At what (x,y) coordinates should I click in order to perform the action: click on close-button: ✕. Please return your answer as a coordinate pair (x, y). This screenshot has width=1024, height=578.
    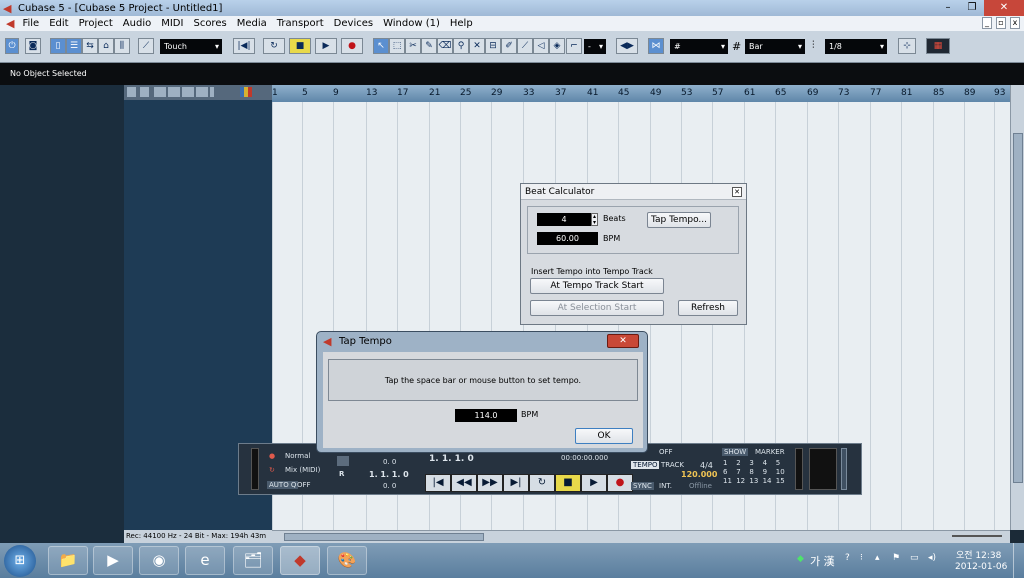
    Looking at the image, I should click on (1004, 8).